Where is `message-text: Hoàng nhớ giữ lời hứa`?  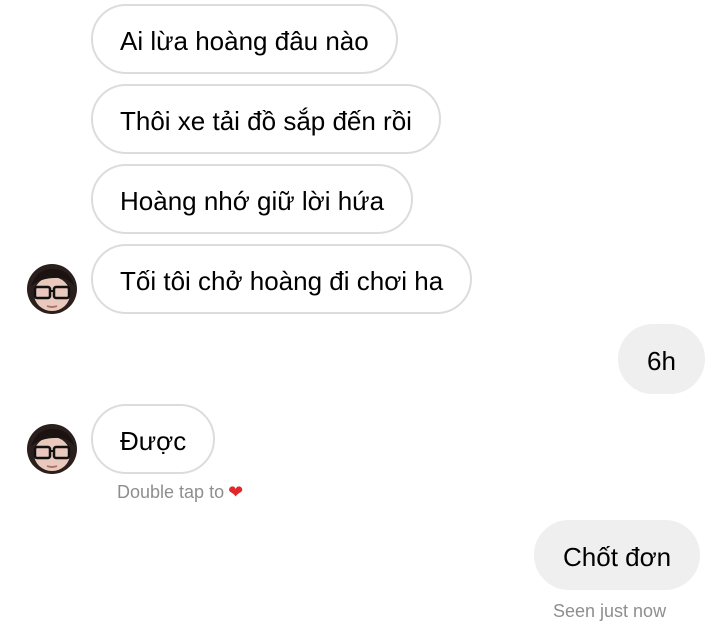
message-text: Hoàng nhớ giữ lời hứa is located at coordinates (252, 201).